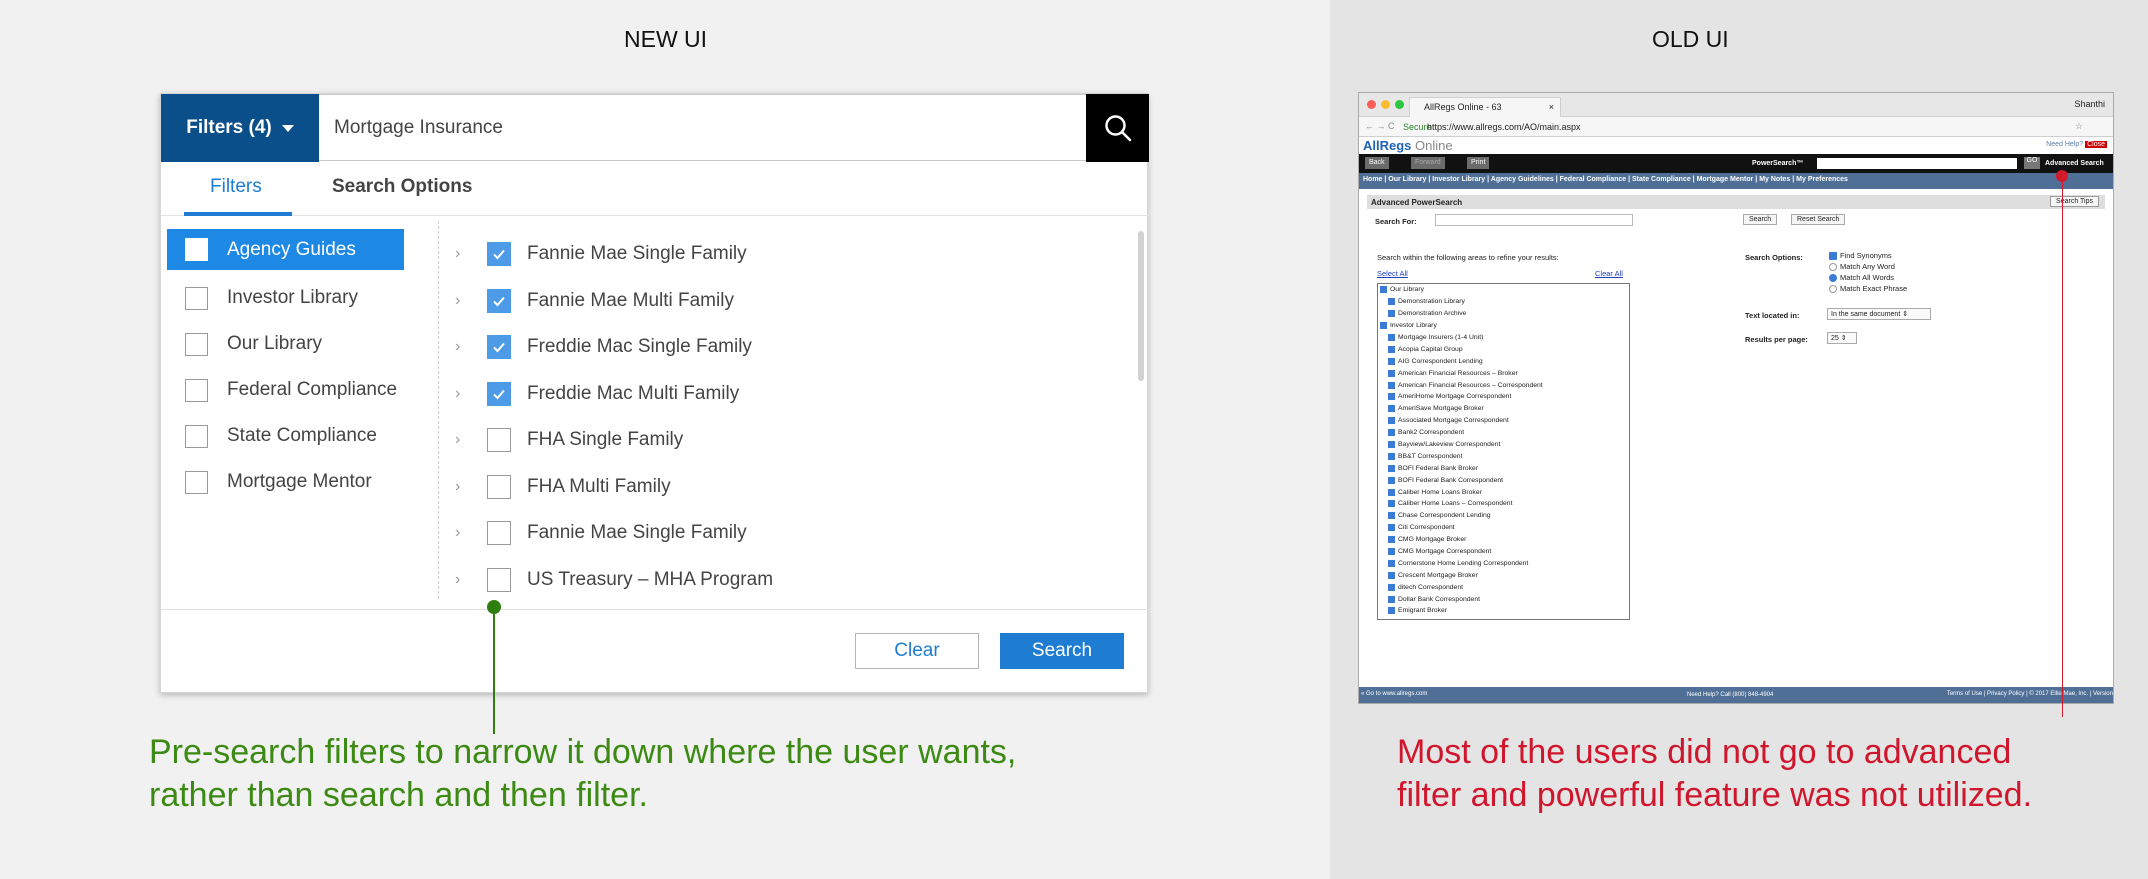 This screenshot has height=879, width=2148. What do you see at coordinates (236, 187) in the screenshot?
I see `tab-filters: Filters` at bounding box center [236, 187].